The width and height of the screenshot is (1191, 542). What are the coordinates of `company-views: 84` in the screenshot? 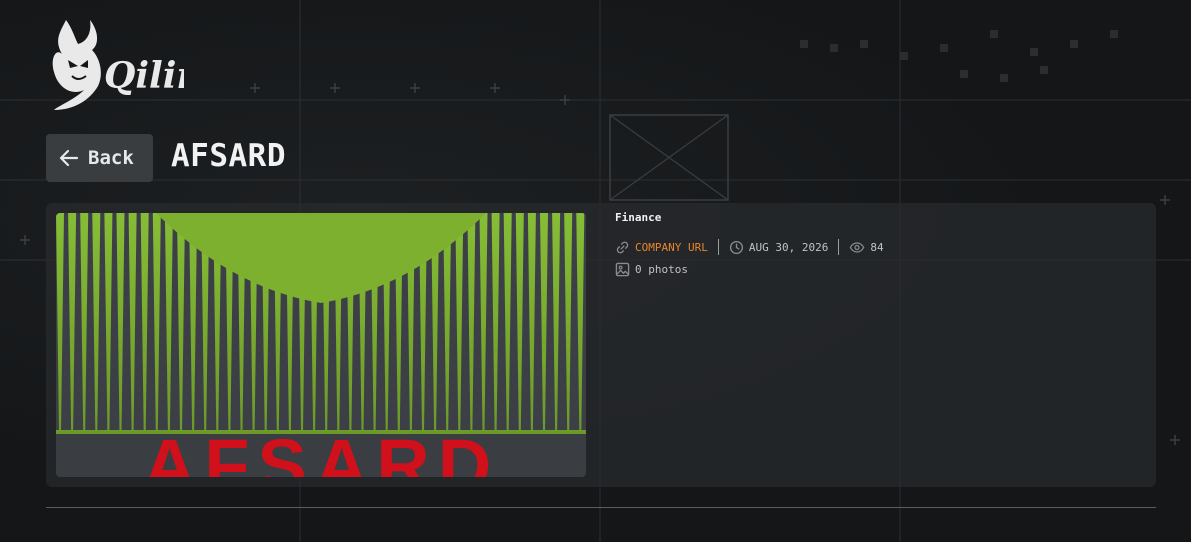 It's located at (866, 247).